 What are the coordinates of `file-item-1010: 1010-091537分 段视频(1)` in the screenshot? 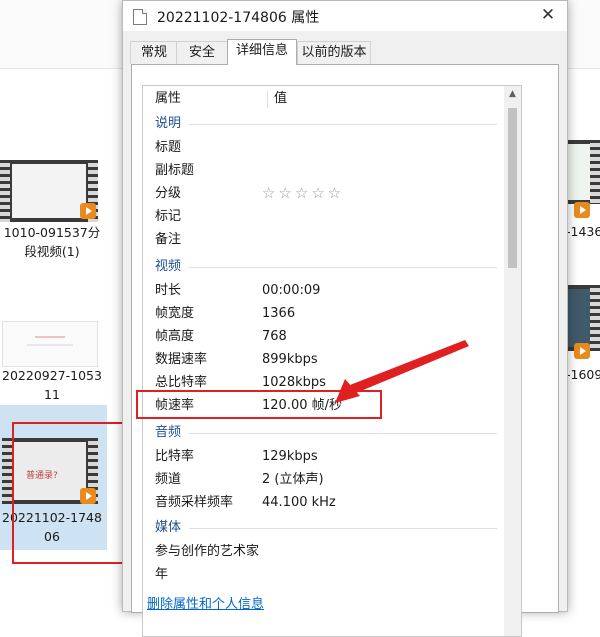 It's located at (50, 210).